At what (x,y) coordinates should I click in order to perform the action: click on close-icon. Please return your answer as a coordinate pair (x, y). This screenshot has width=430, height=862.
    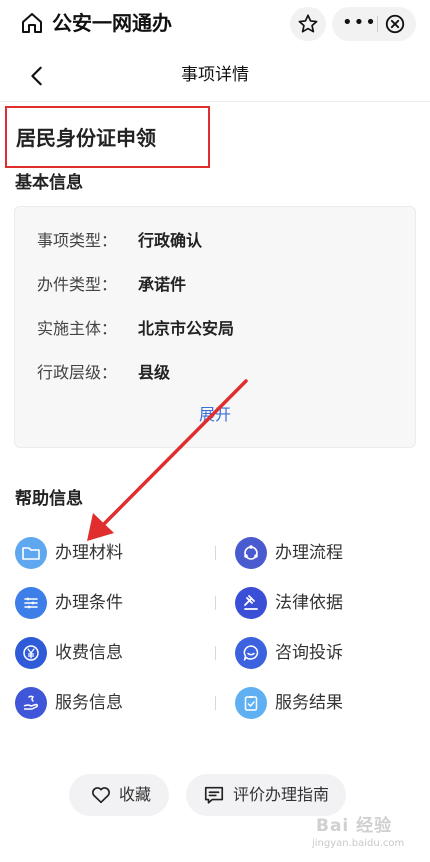
    Looking at the image, I should click on (395, 24).